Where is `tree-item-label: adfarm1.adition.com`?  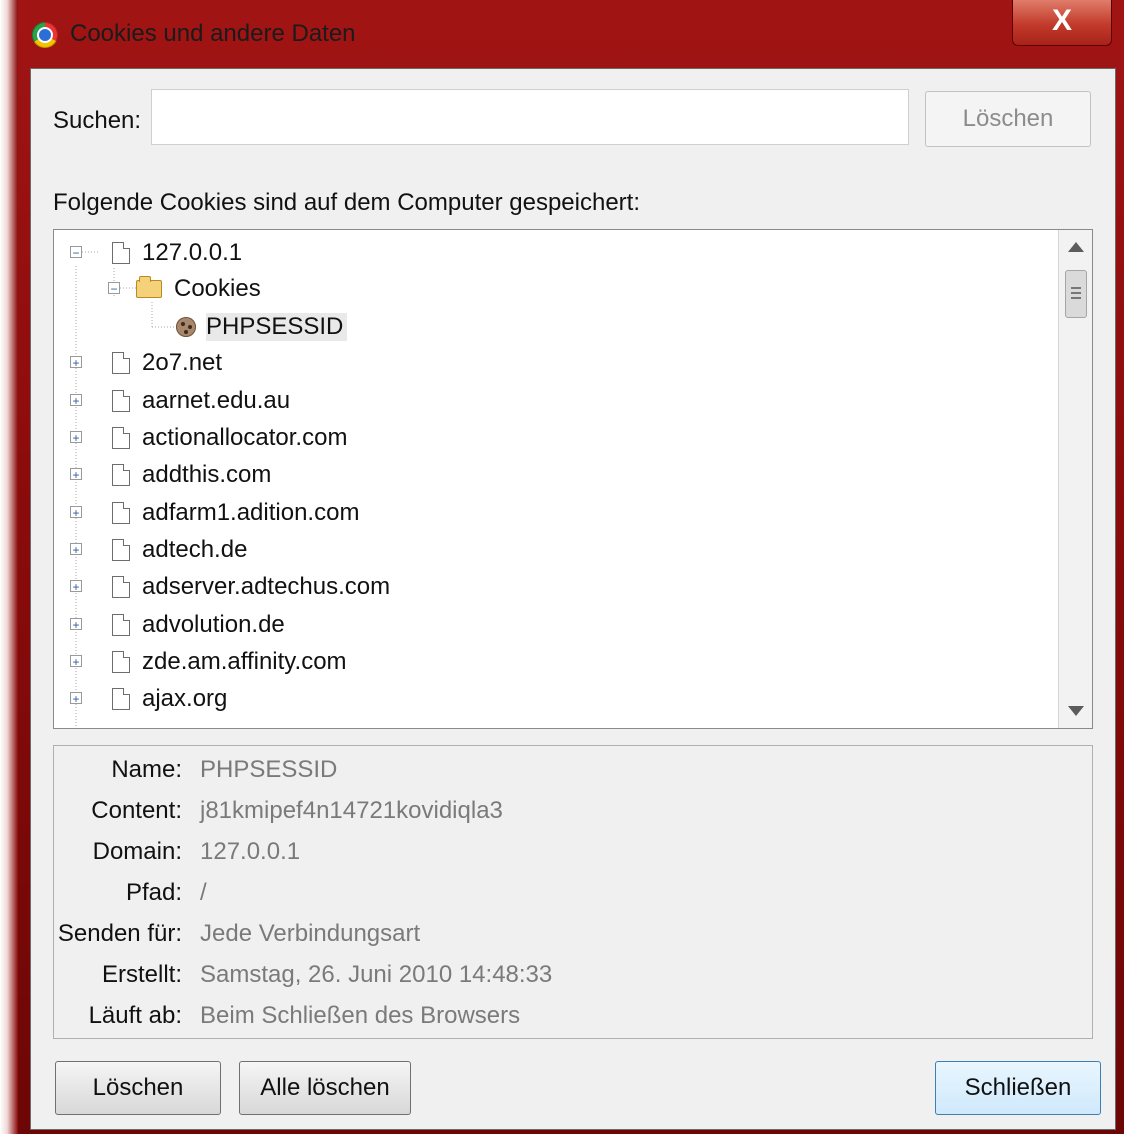
tree-item-label: adfarm1.adition.com is located at coordinates (251, 512).